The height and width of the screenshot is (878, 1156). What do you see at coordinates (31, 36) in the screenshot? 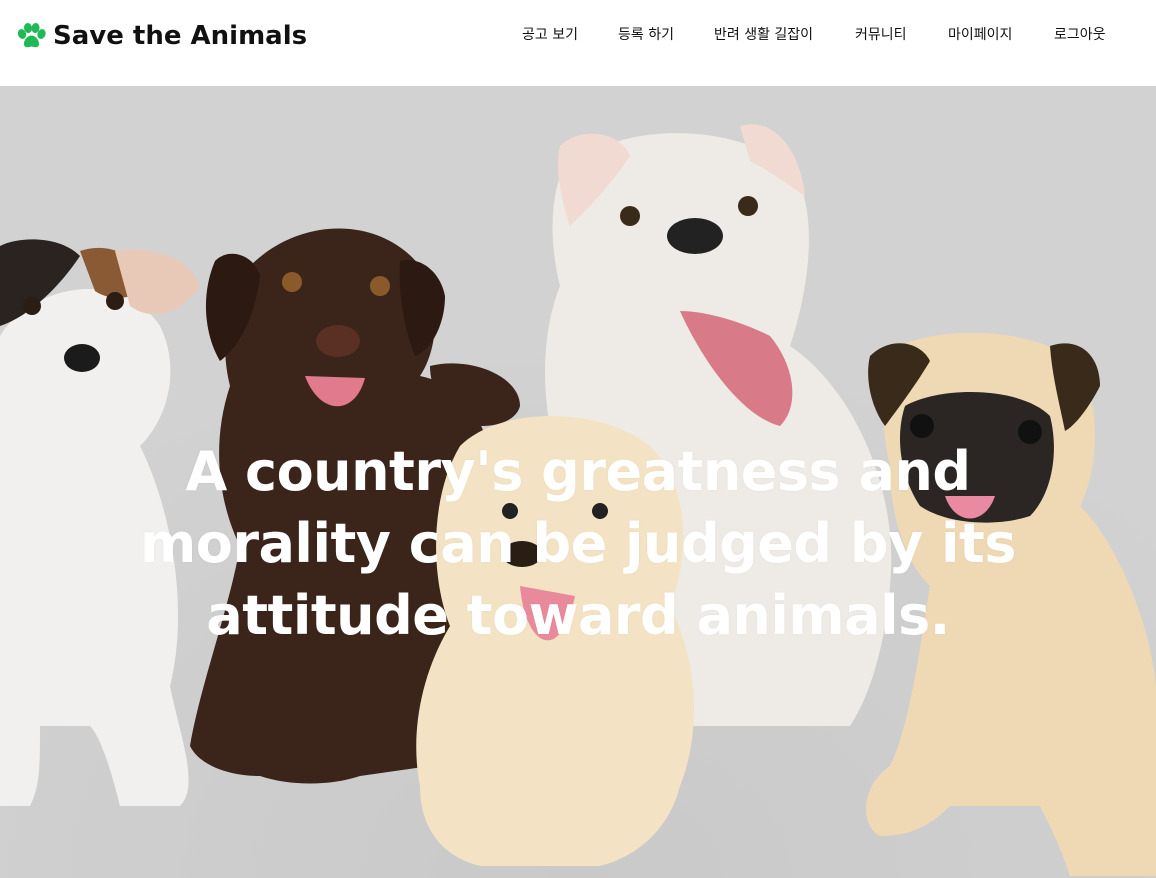
I see `paw-icon` at bounding box center [31, 36].